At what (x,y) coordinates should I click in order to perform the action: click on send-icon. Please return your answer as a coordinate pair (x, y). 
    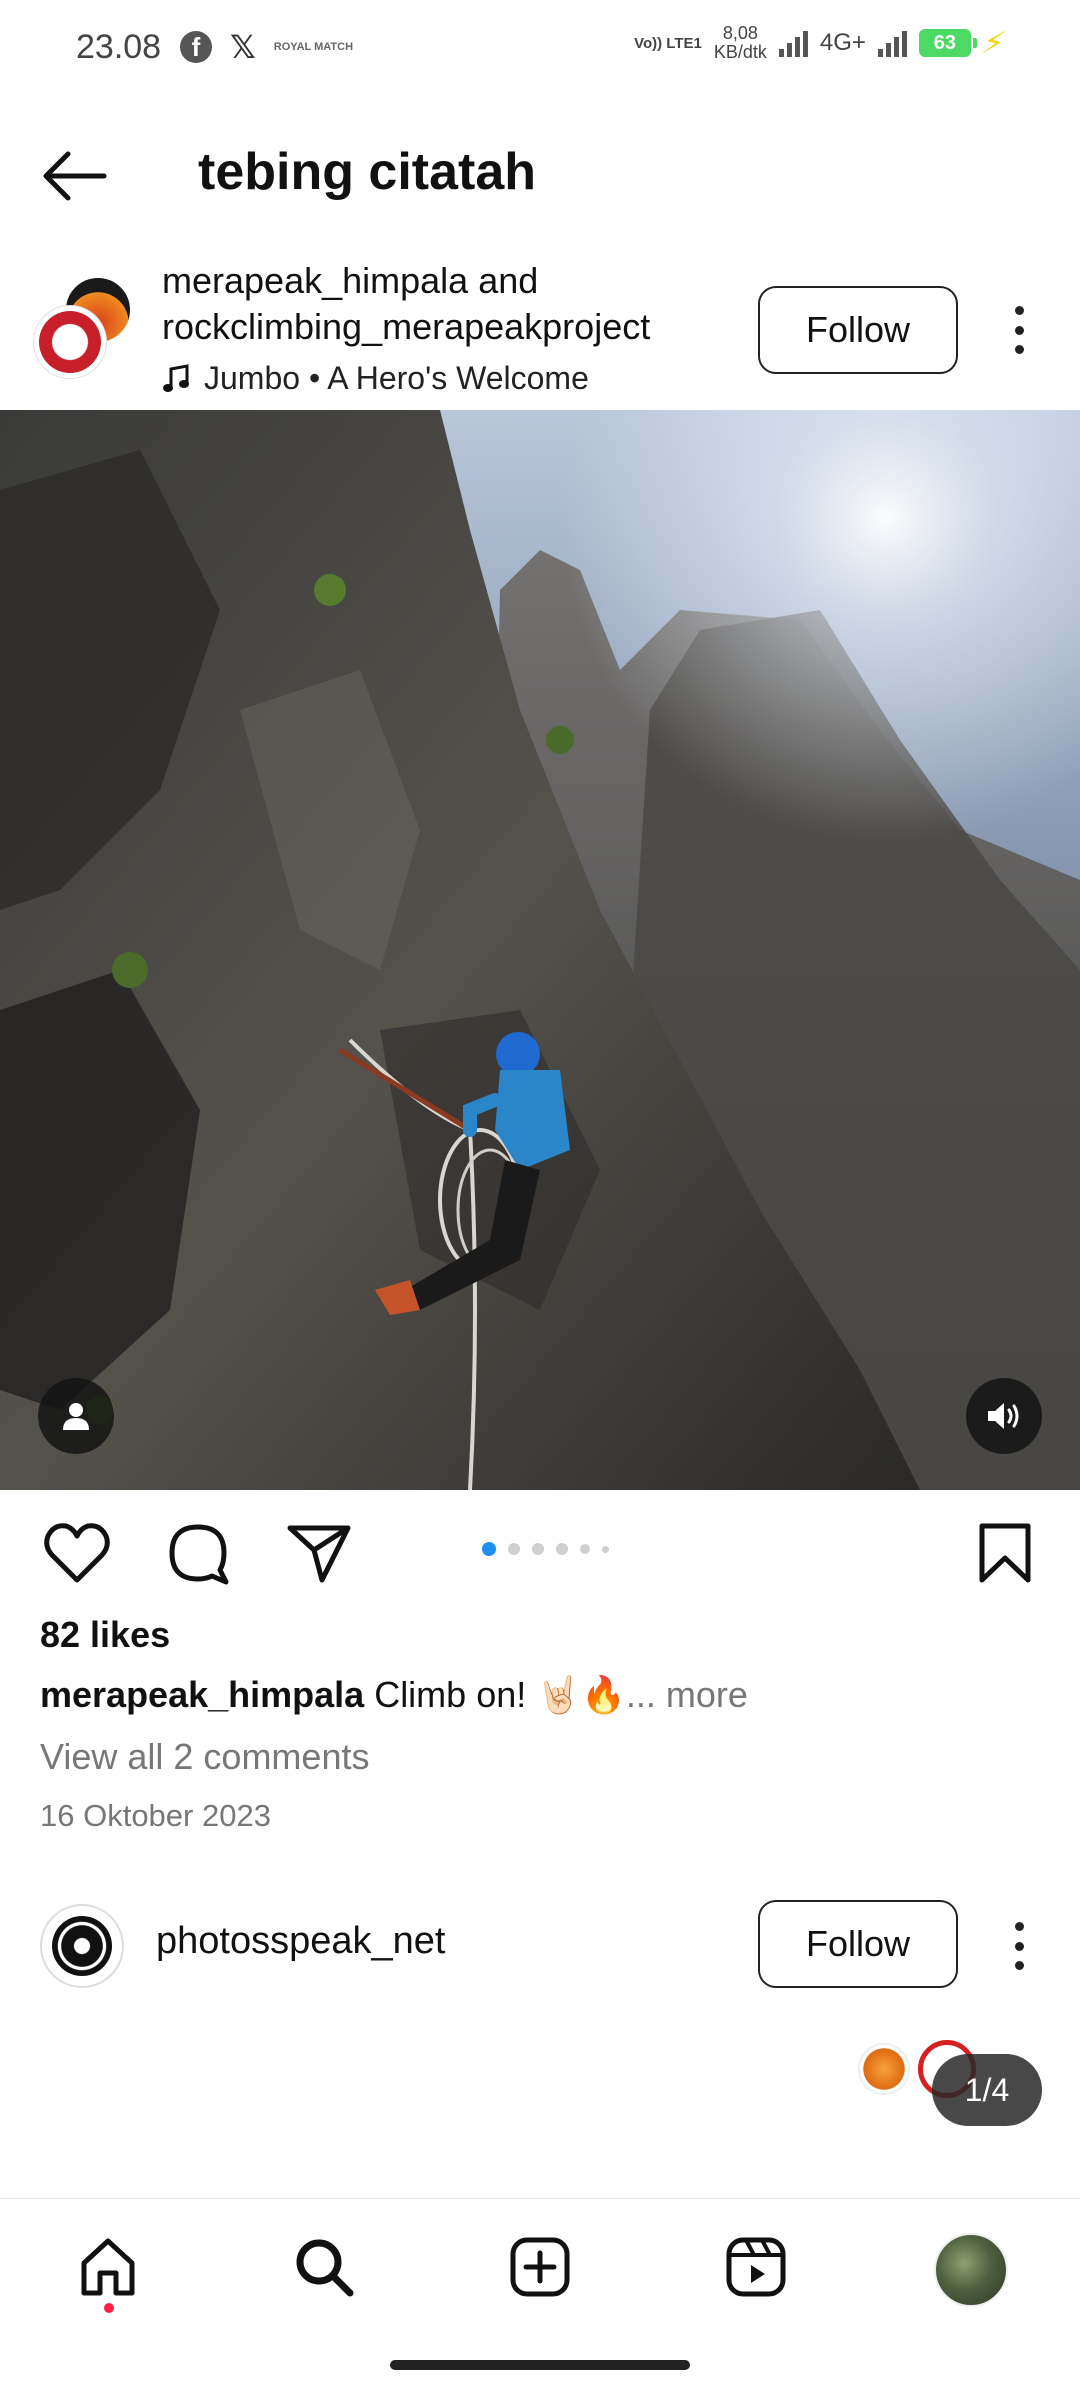
    Looking at the image, I should click on (319, 1553).